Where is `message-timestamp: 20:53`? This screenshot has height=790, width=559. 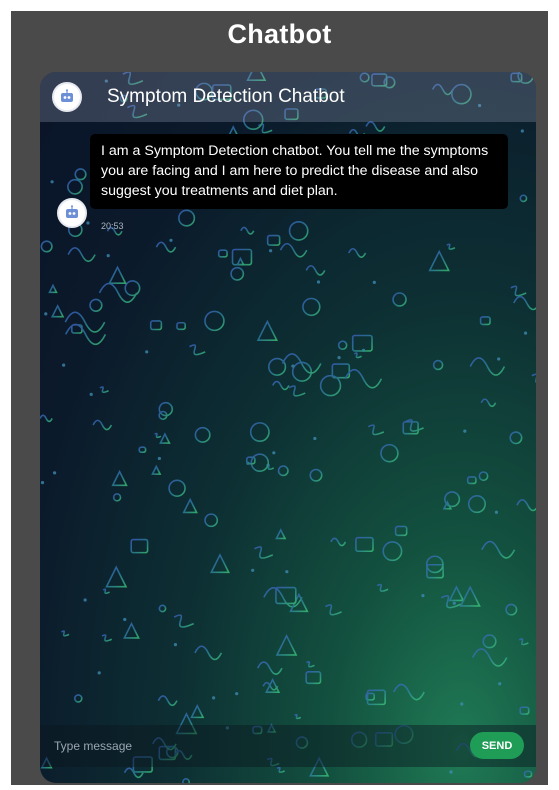
message-timestamp: 20:53 is located at coordinates (112, 226).